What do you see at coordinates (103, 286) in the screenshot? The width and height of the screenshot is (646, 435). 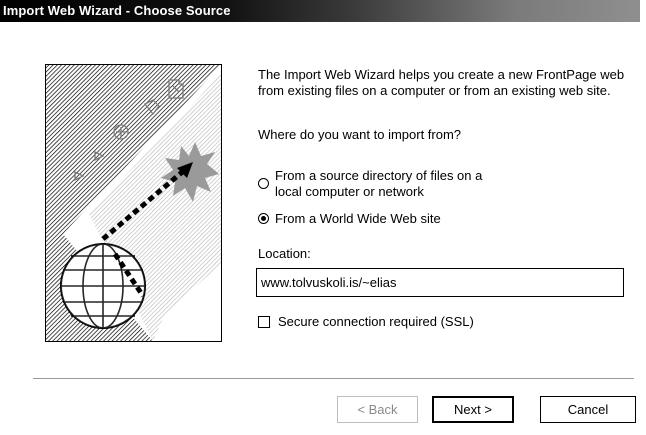 I see `globe-icon` at bounding box center [103, 286].